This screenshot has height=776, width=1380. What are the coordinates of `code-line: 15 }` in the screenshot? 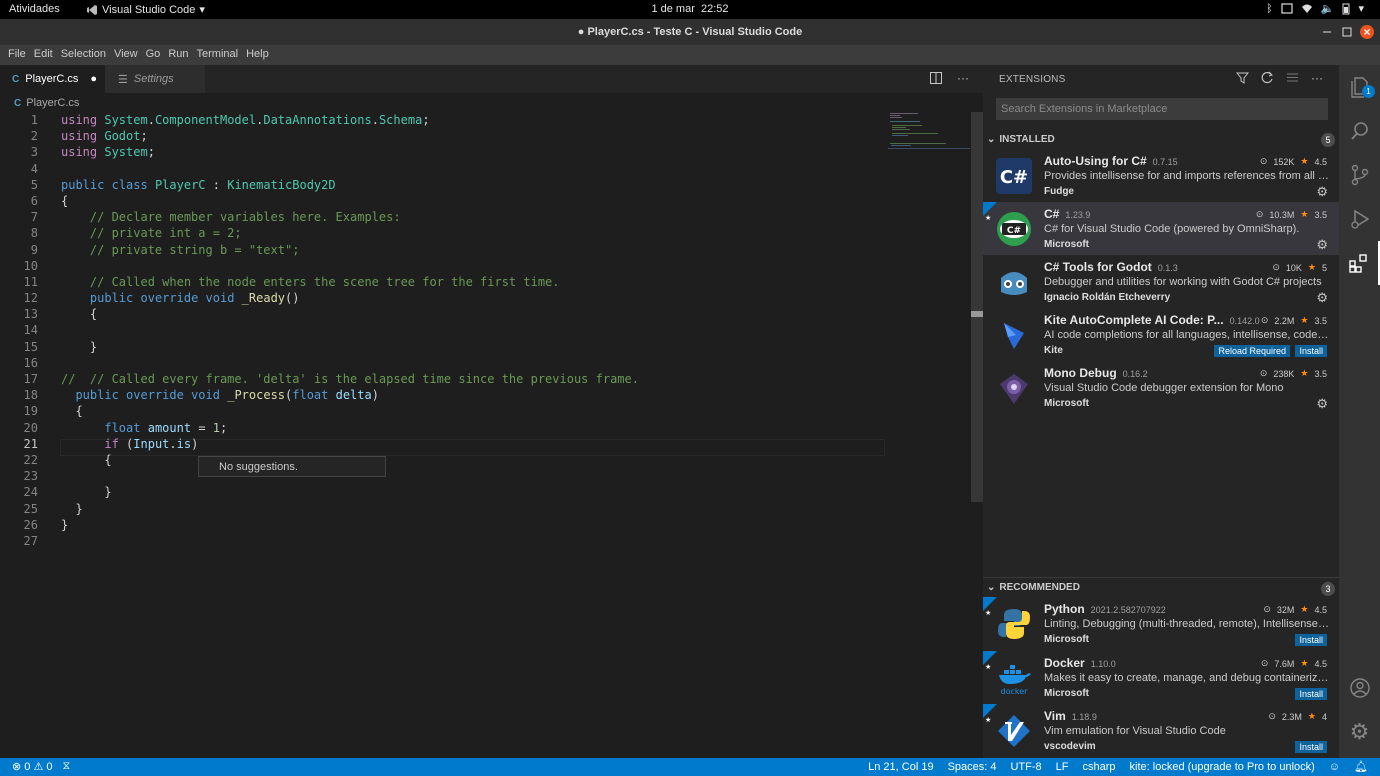 It's located at (60, 346).